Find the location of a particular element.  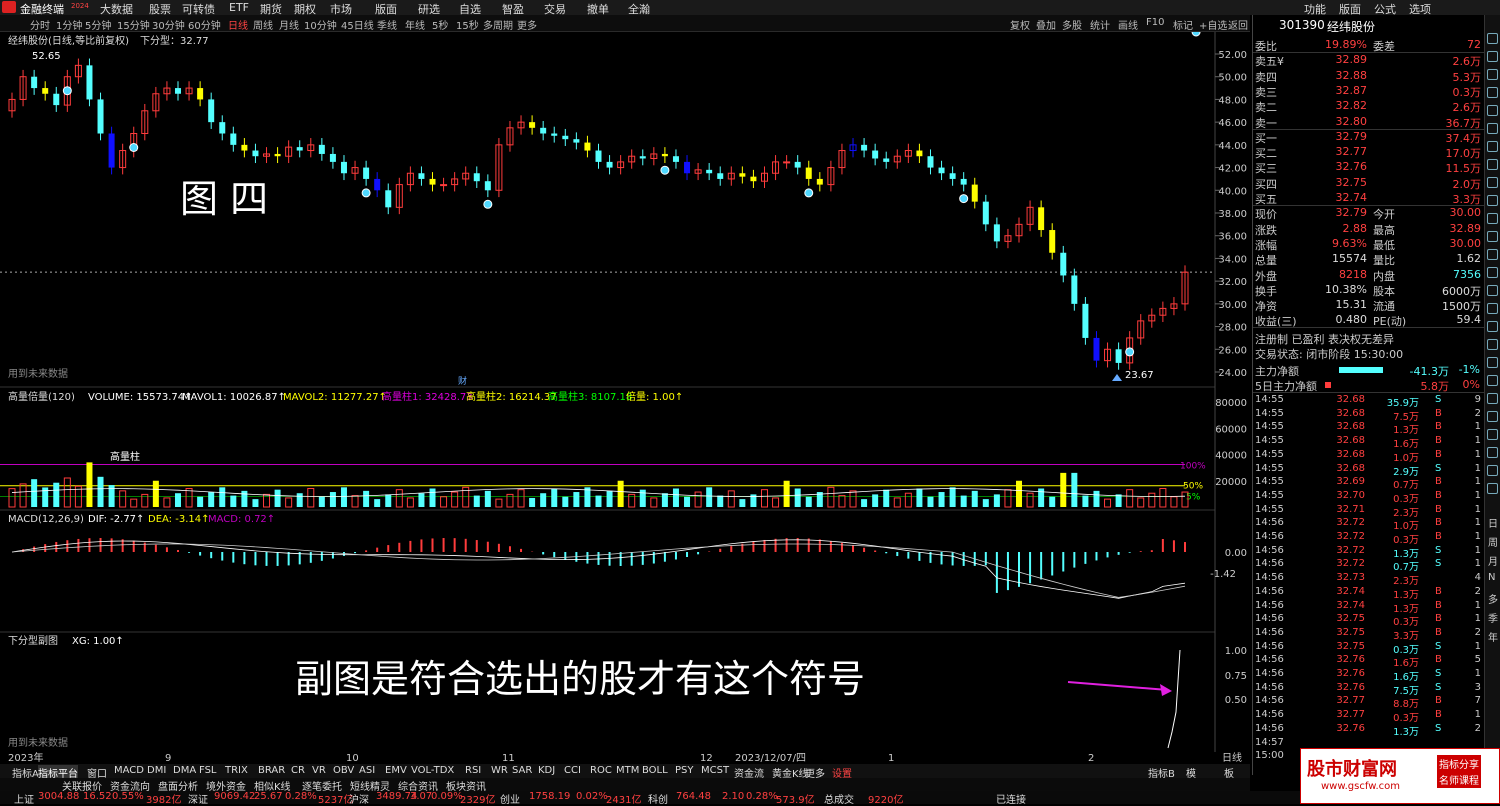

indicator-tab-18: KDJ is located at coordinates (546, 770).